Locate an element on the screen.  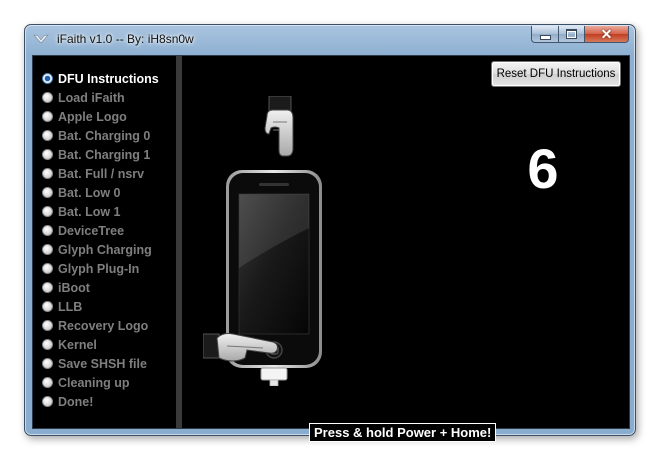
step-label: Load iFaith is located at coordinates (91, 97).